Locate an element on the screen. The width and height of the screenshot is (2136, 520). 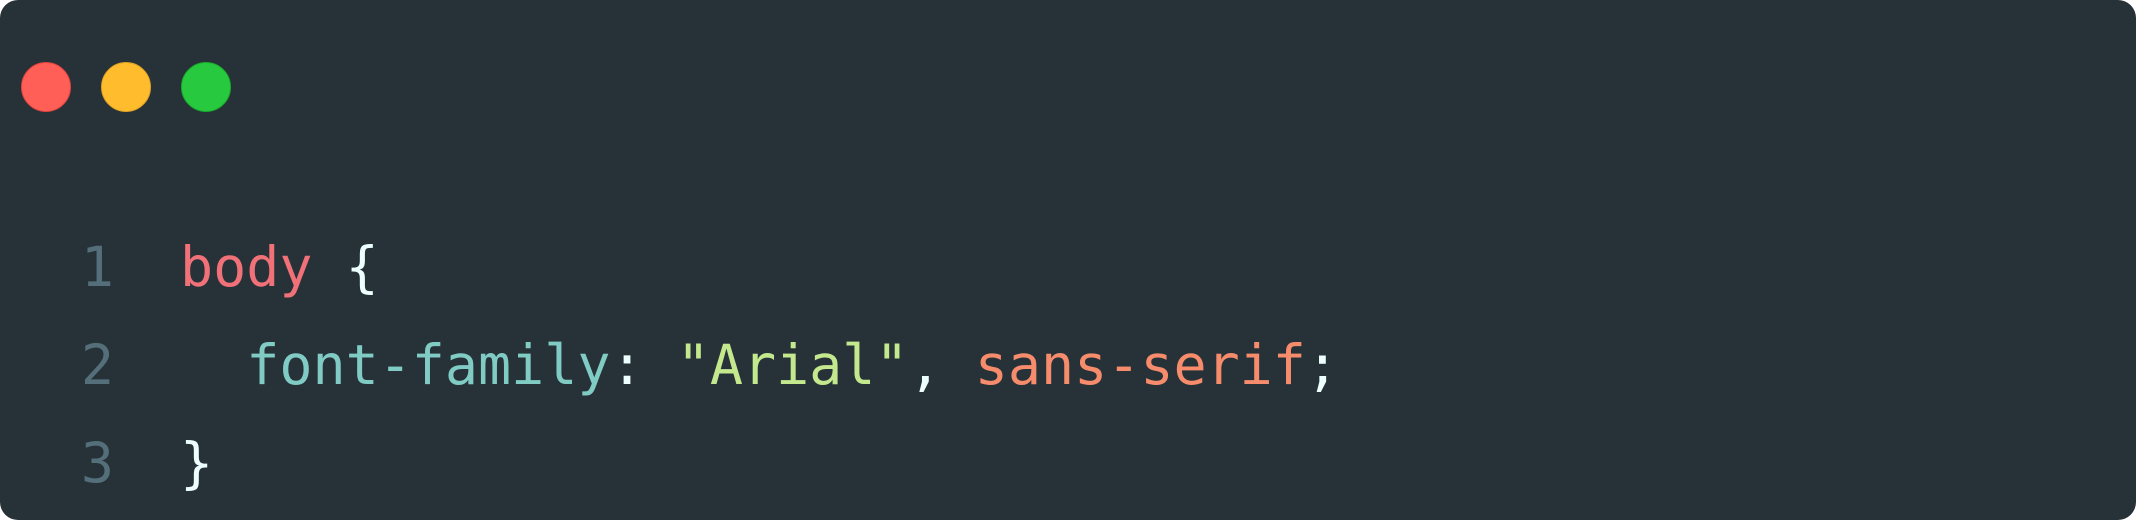
close-button is located at coordinates (46, 87).